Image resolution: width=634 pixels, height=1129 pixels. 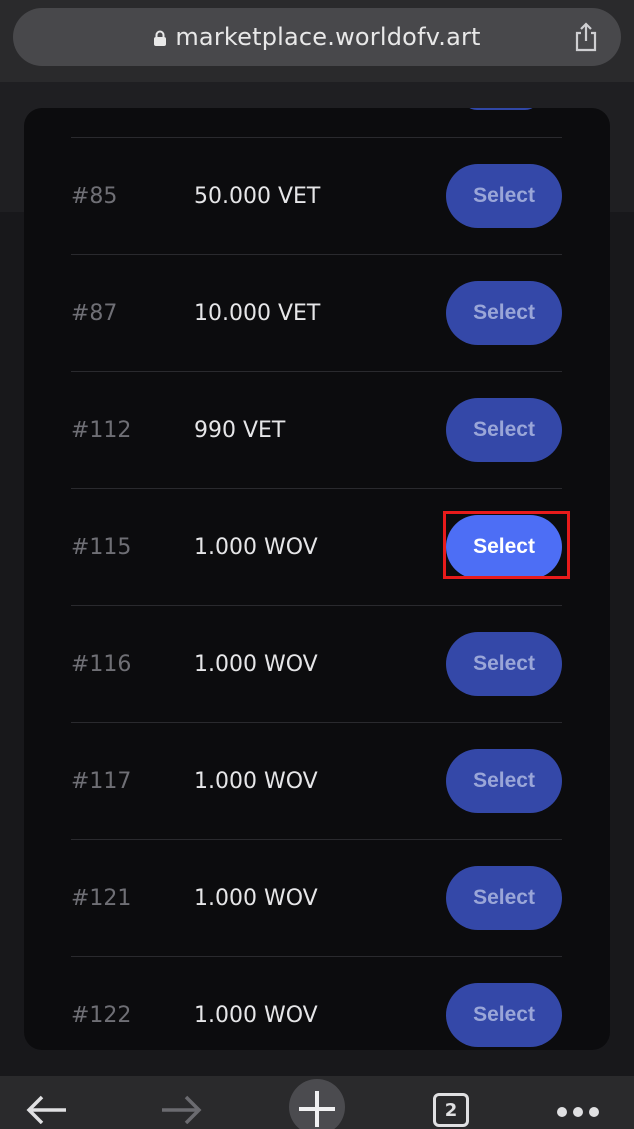 I want to click on listing-row: #112 990 VET Select, so click(x=316, y=429).